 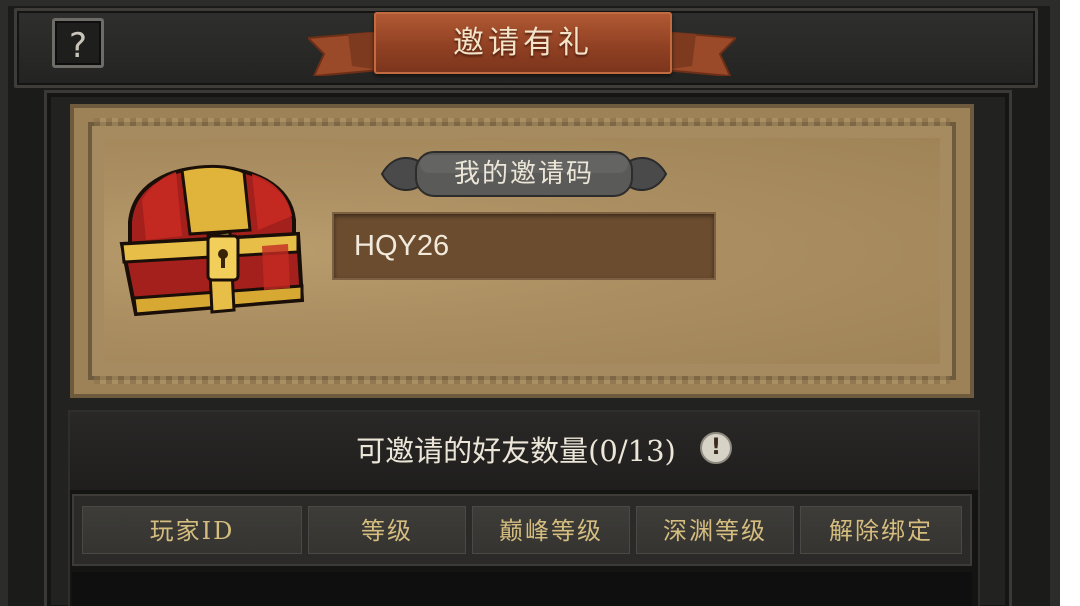 I want to click on page-title: 邀请有礼, so click(x=523, y=43).